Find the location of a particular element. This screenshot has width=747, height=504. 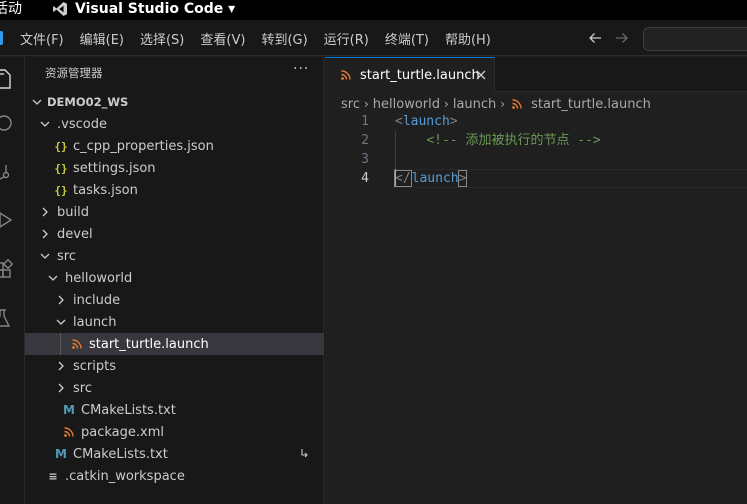

run-debug-icon is located at coordinates (7, 220).